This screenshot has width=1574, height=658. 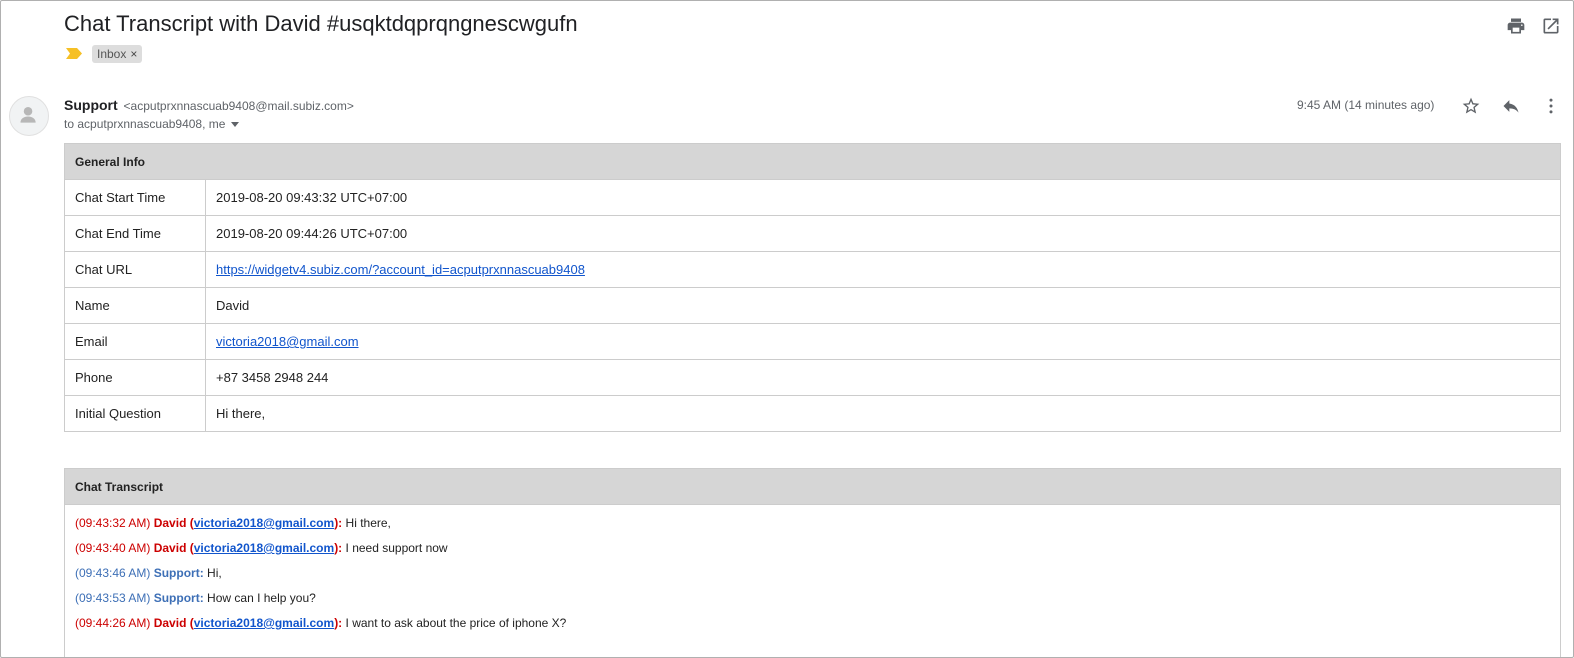 What do you see at coordinates (135, 305) in the screenshot?
I see `row-label: Name` at bounding box center [135, 305].